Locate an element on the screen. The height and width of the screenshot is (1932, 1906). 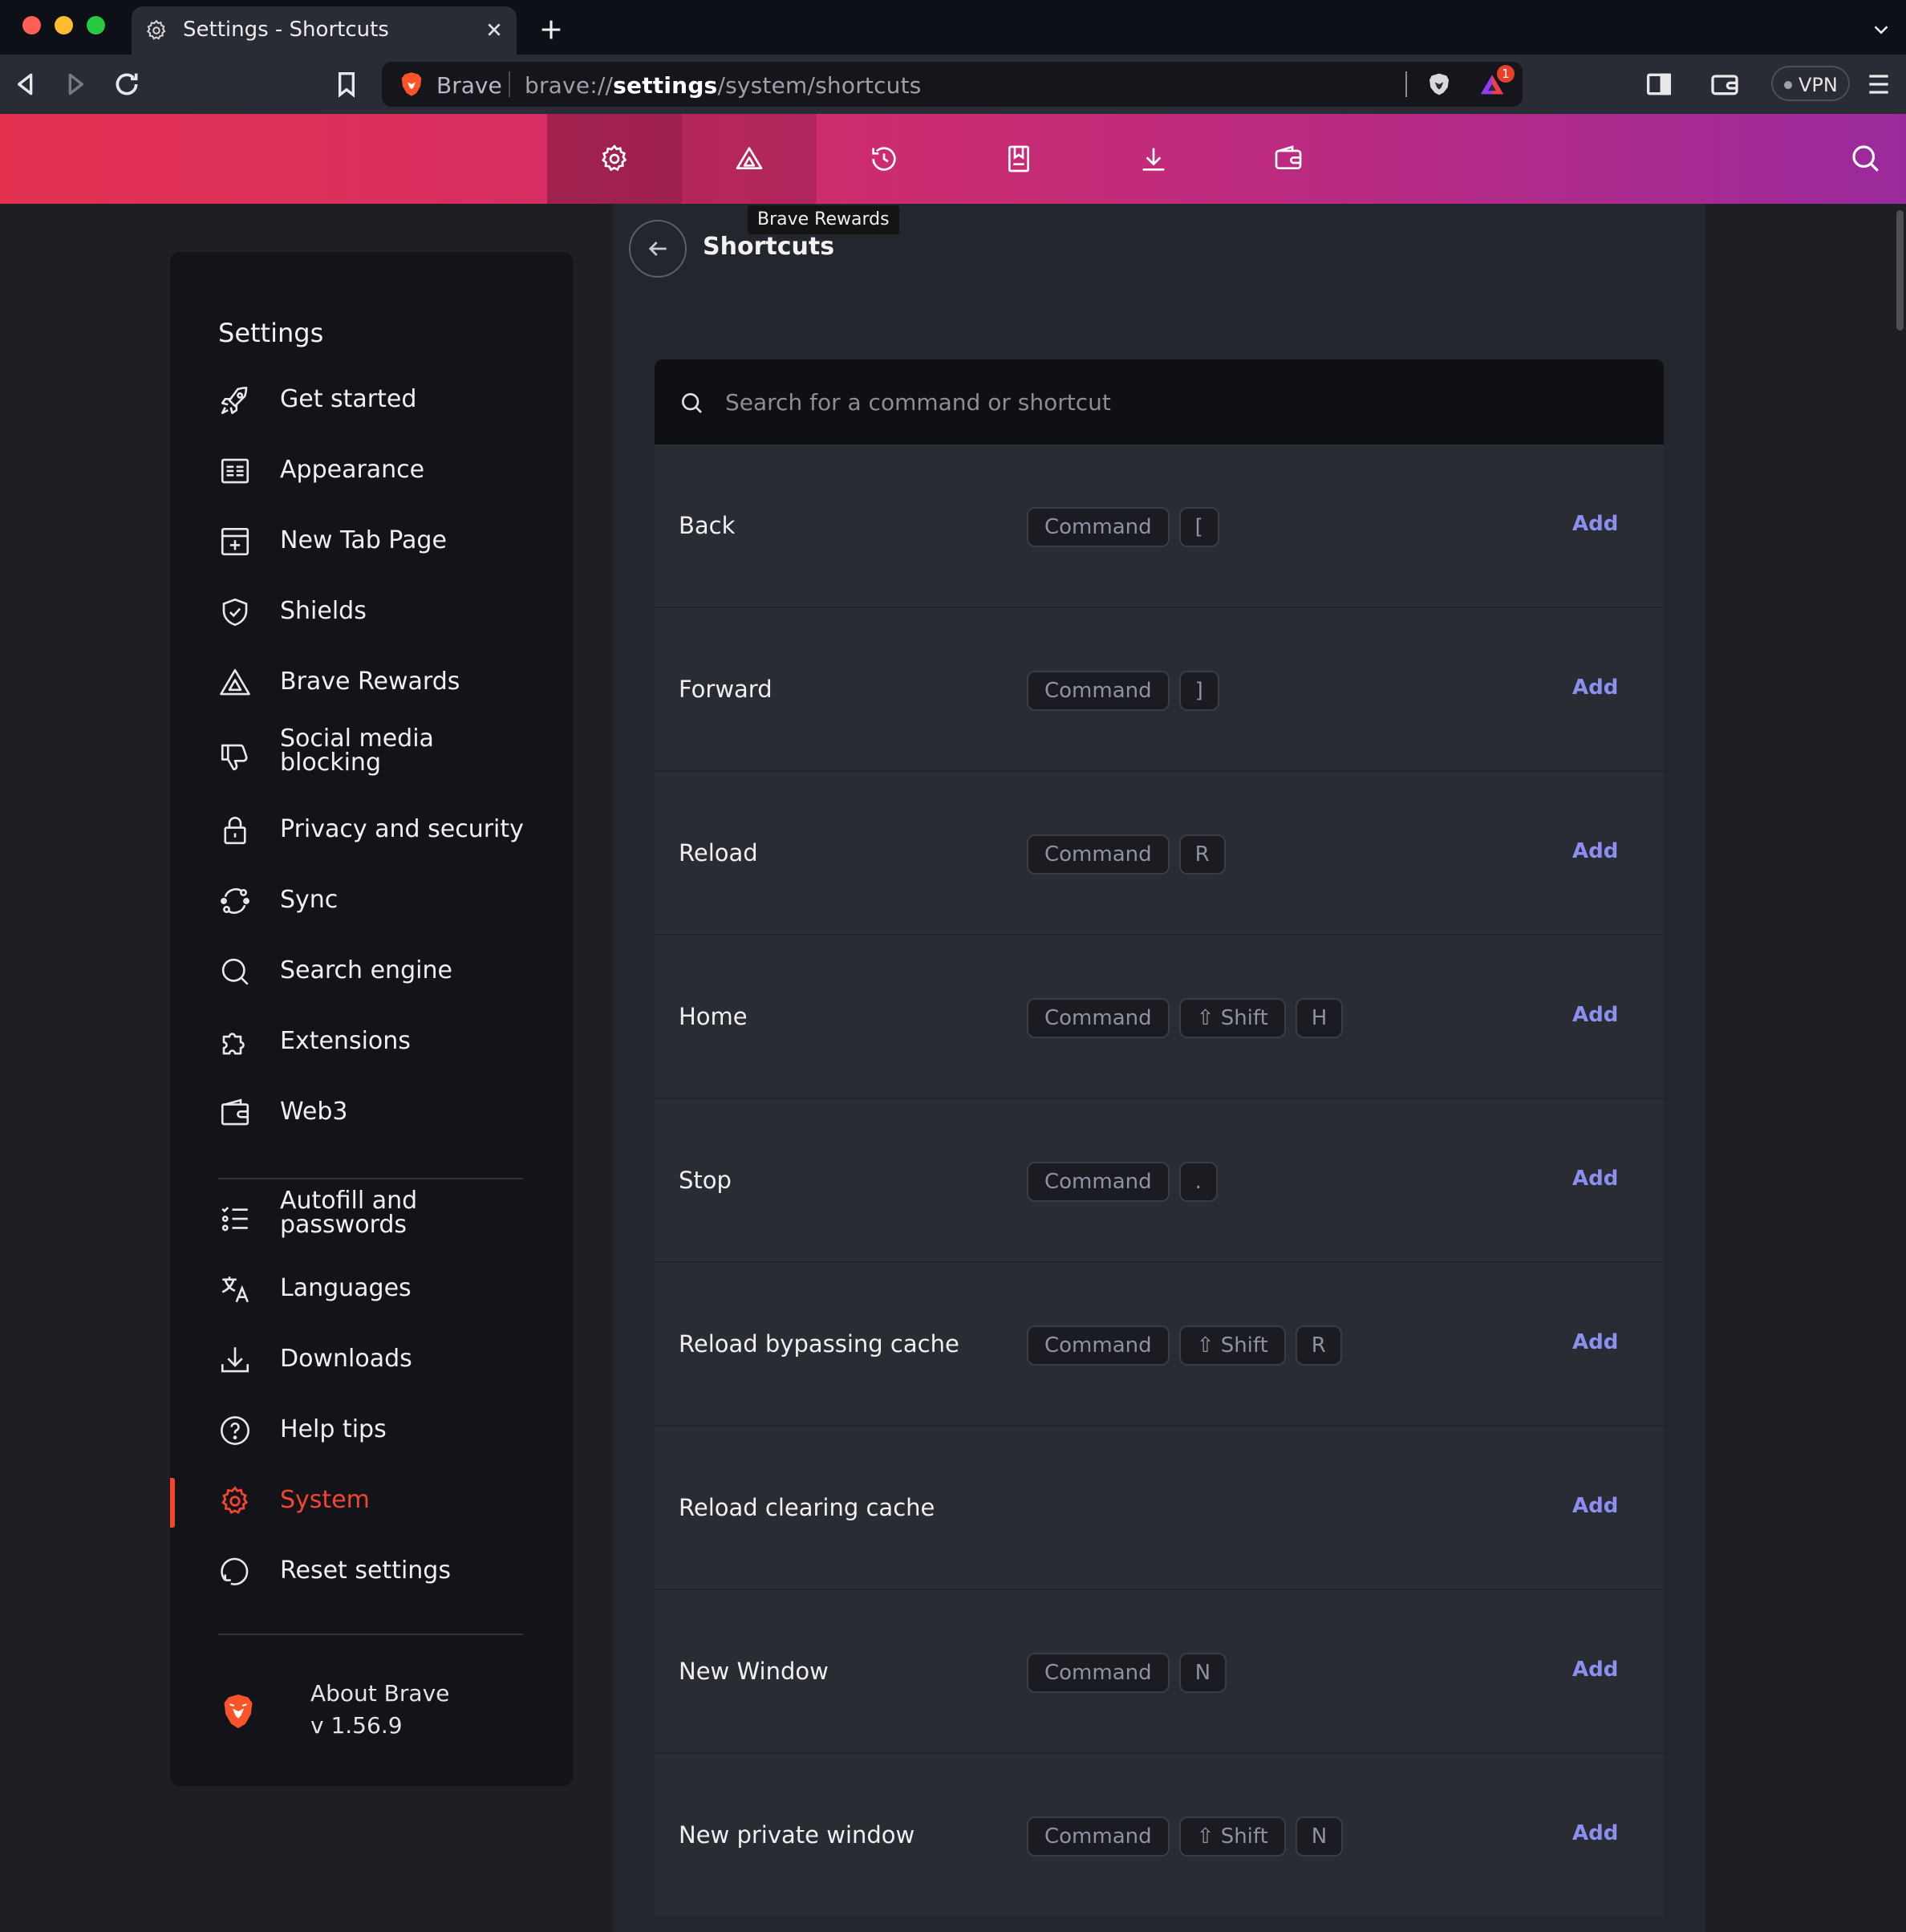
shortcut-keys: Command N is located at coordinates (1127, 1673).